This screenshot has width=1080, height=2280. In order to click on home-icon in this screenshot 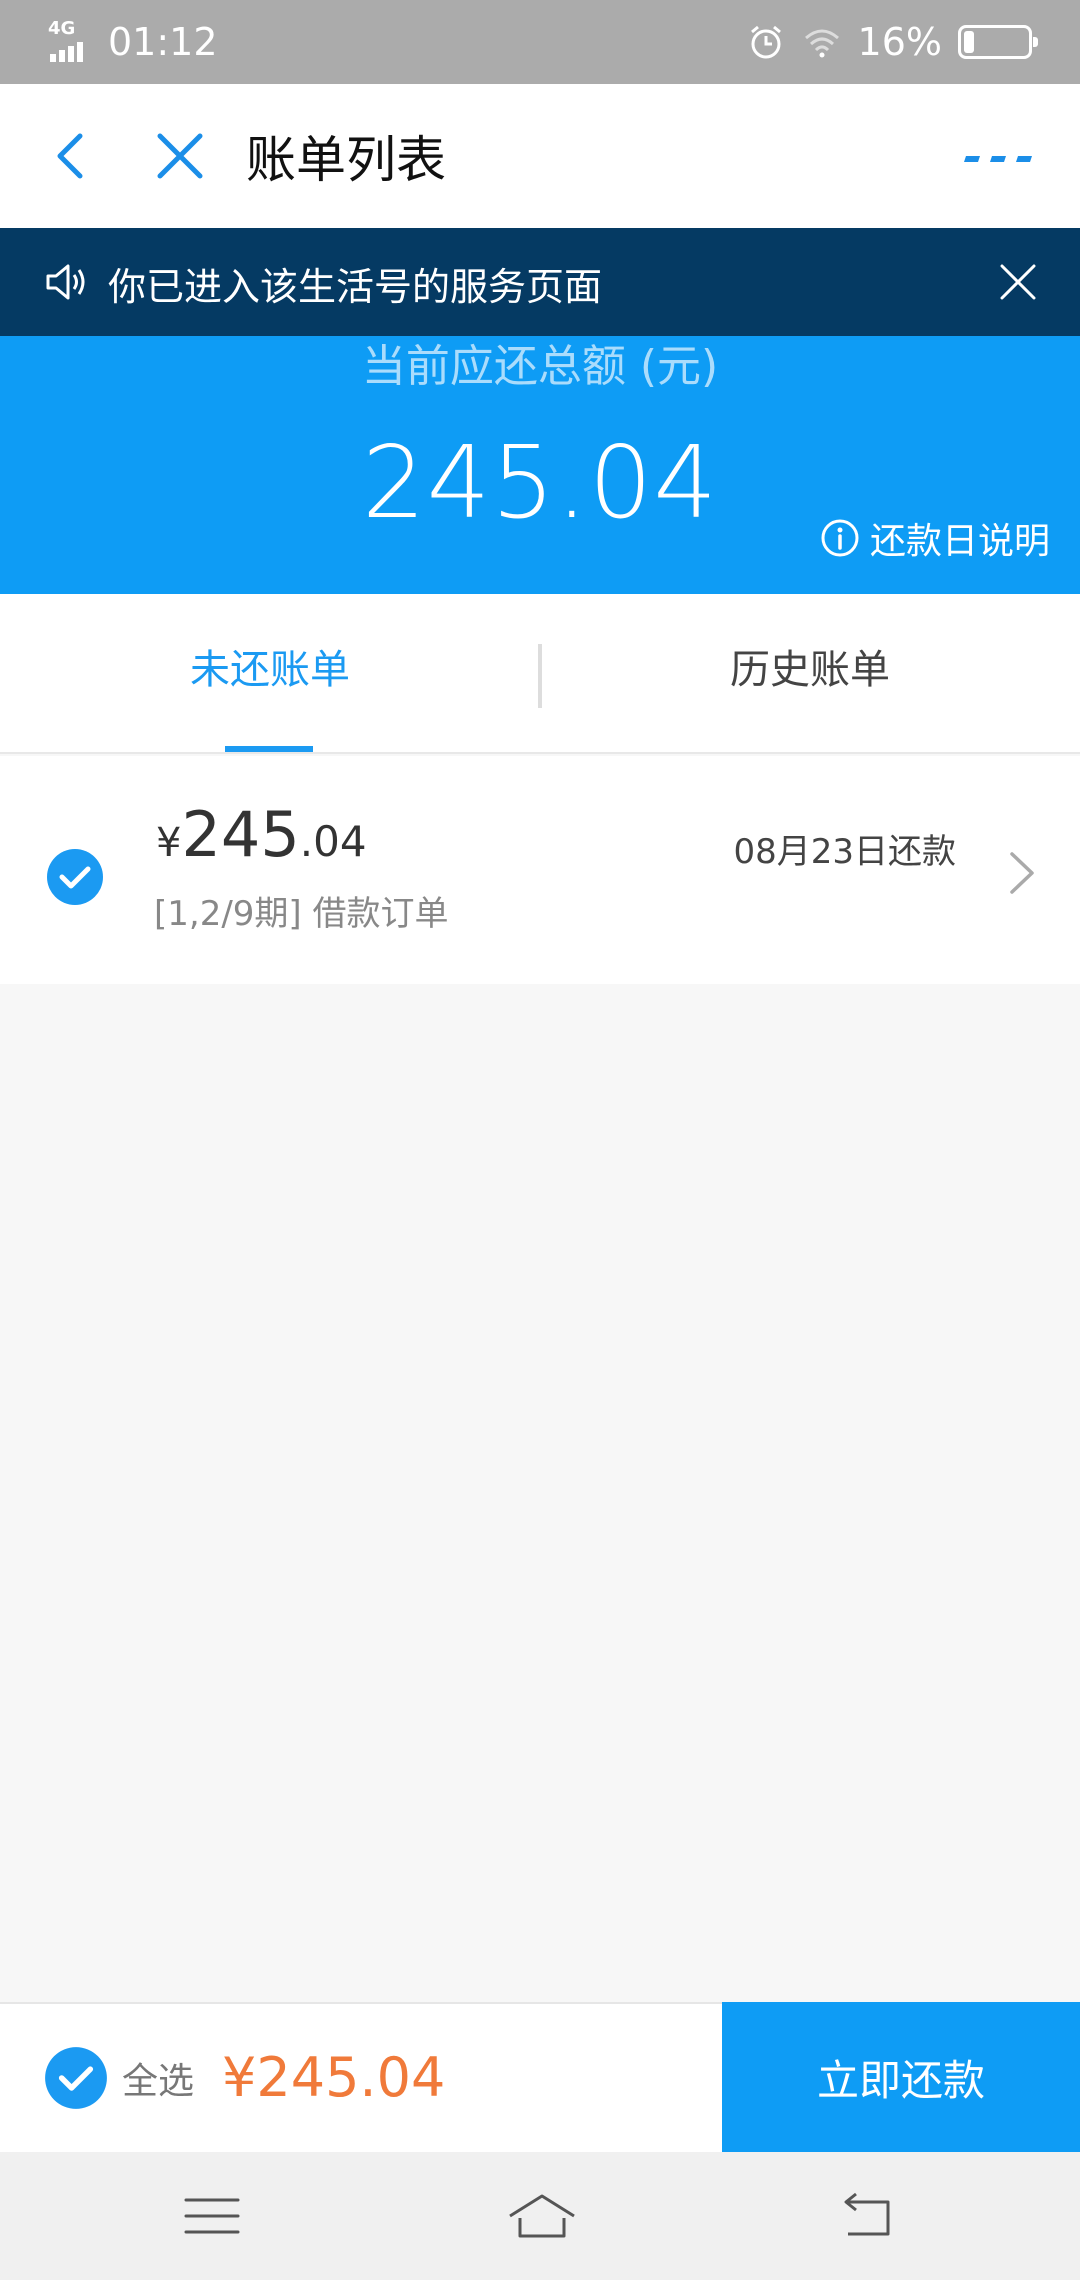, I will do `click(542, 2216)`.